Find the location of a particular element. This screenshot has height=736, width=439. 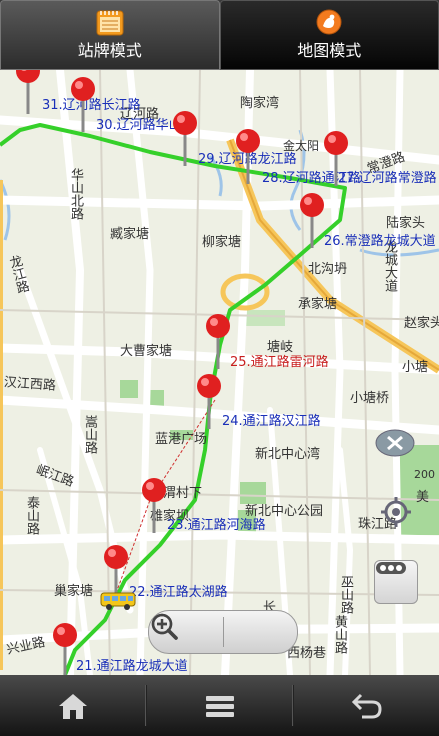

place-label: 嵩山路 is located at coordinates (89, 434).